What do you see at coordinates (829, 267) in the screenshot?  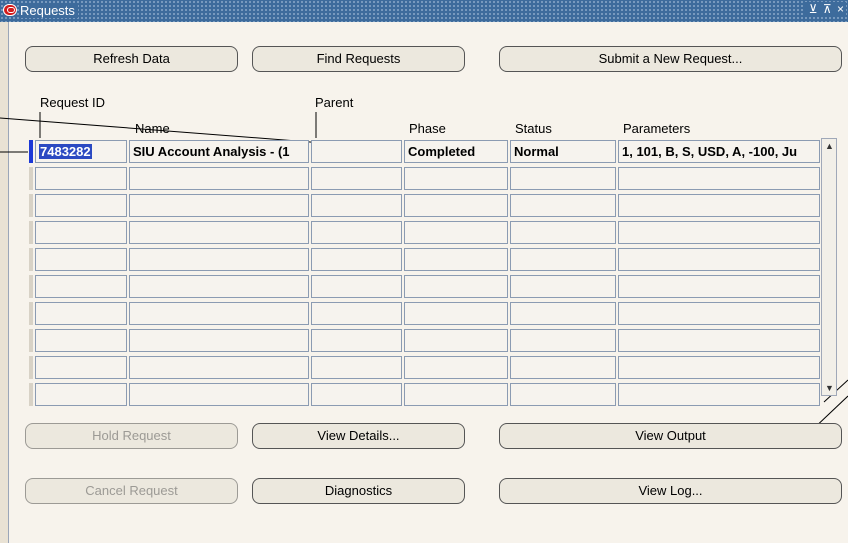 I see `table-scrollbar: ▲ ▼` at bounding box center [829, 267].